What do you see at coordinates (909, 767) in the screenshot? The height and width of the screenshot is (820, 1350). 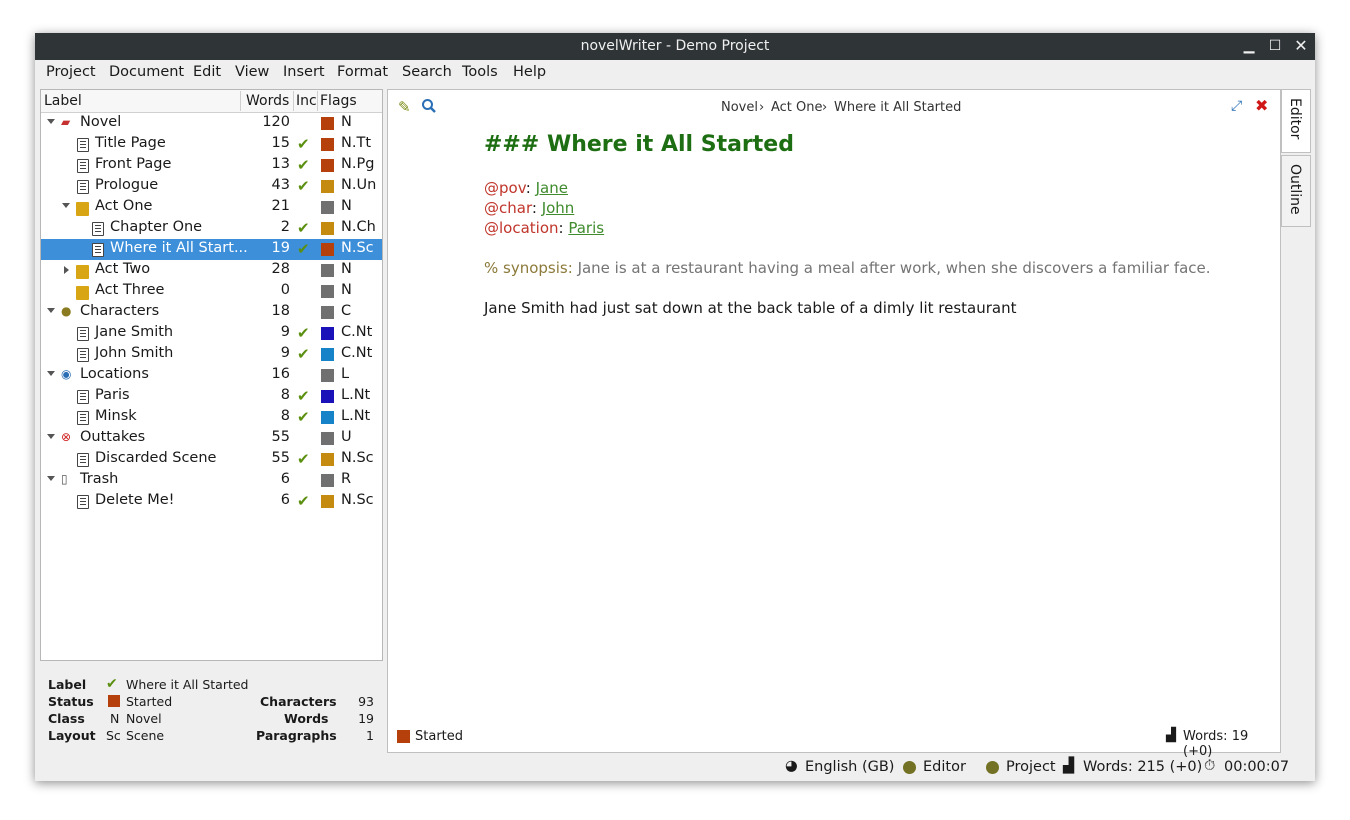 I see `editor-status-dot-icon` at bounding box center [909, 767].